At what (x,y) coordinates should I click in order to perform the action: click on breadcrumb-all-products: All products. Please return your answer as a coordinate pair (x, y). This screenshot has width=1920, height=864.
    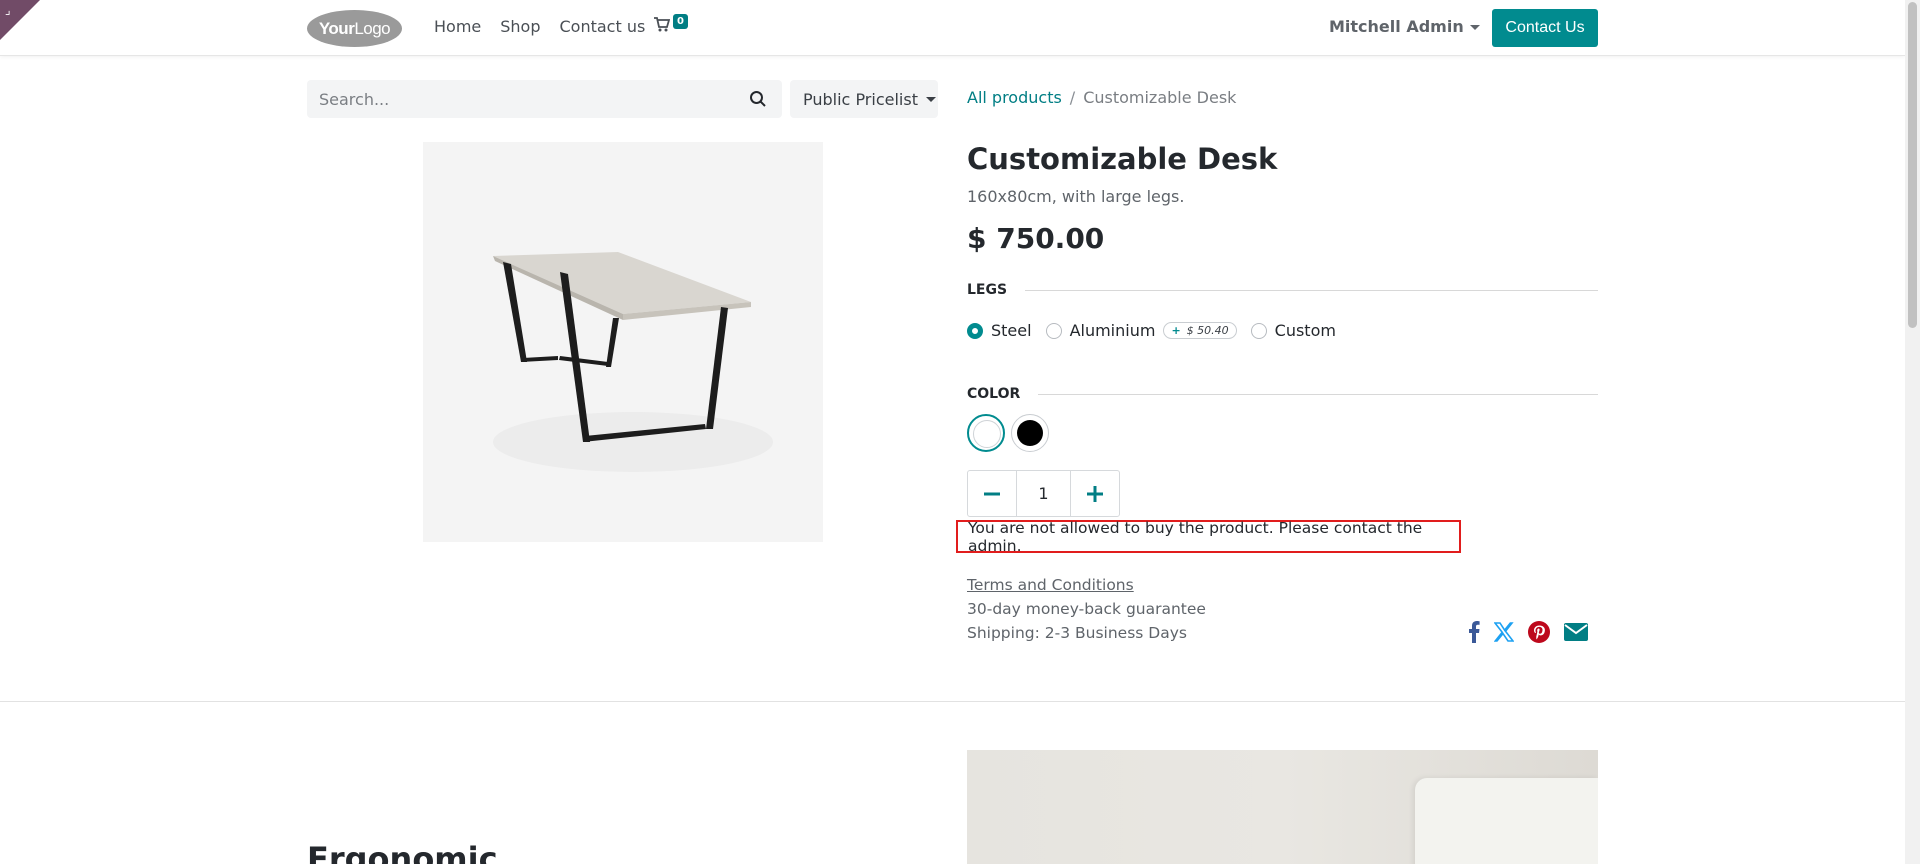
    Looking at the image, I should click on (1014, 97).